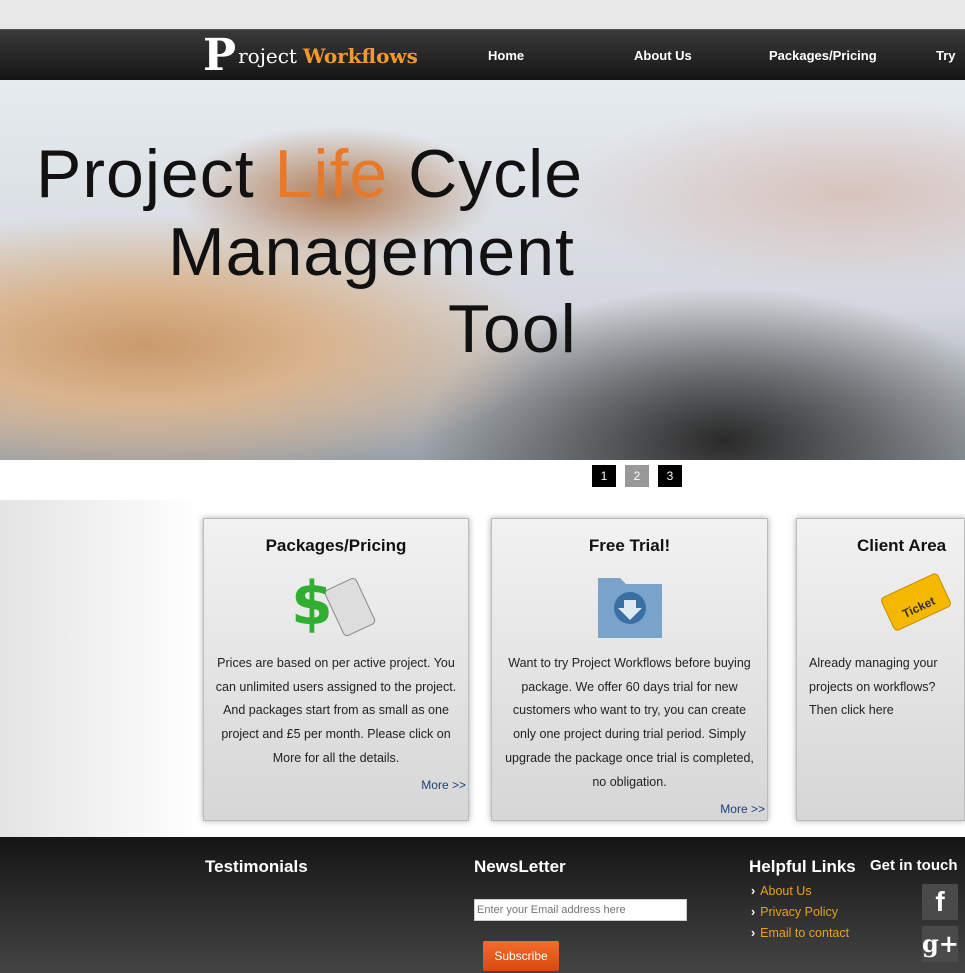 The image size is (965, 973). What do you see at coordinates (670, 476) in the screenshot?
I see `slide-3-button: 3` at bounding box center [670, 476].